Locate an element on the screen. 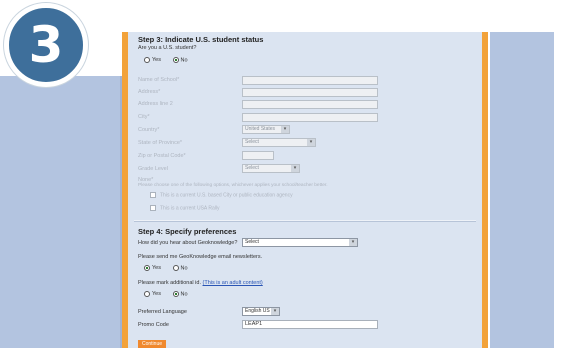  language-label: Preferred Language is located at coordinates (162, 312).